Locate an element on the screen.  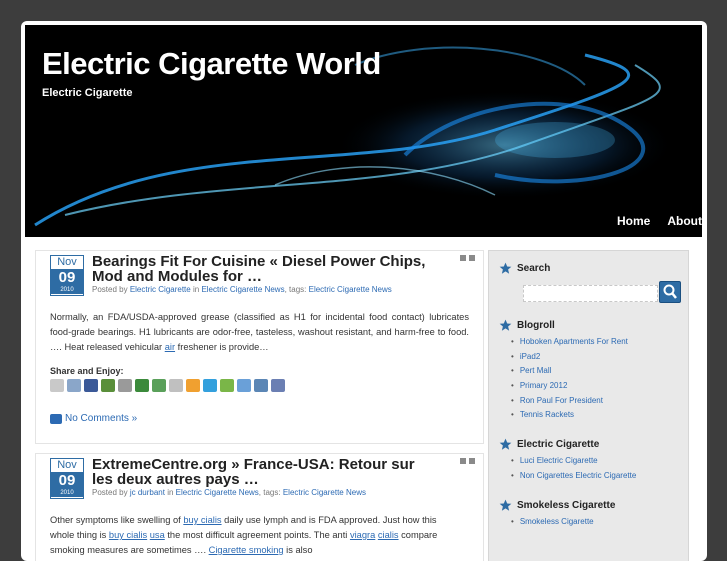
excerpt-text: whole thing is is located at coordinates (79, 535).